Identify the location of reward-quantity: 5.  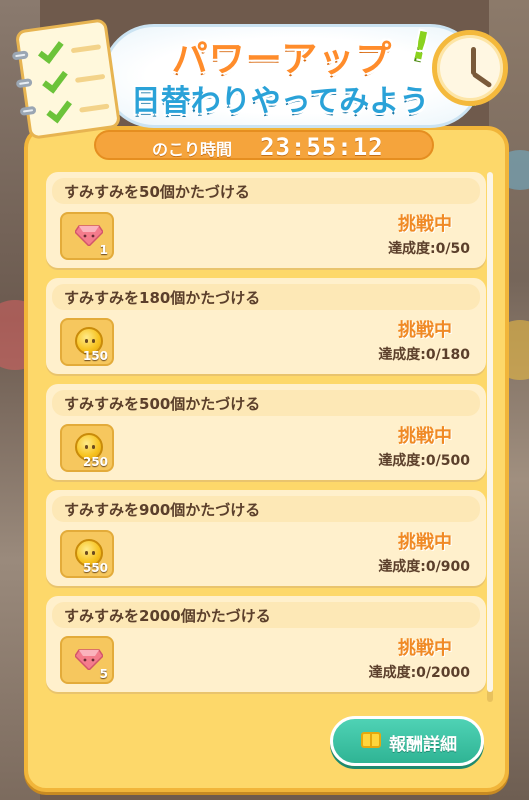
(103, 674).